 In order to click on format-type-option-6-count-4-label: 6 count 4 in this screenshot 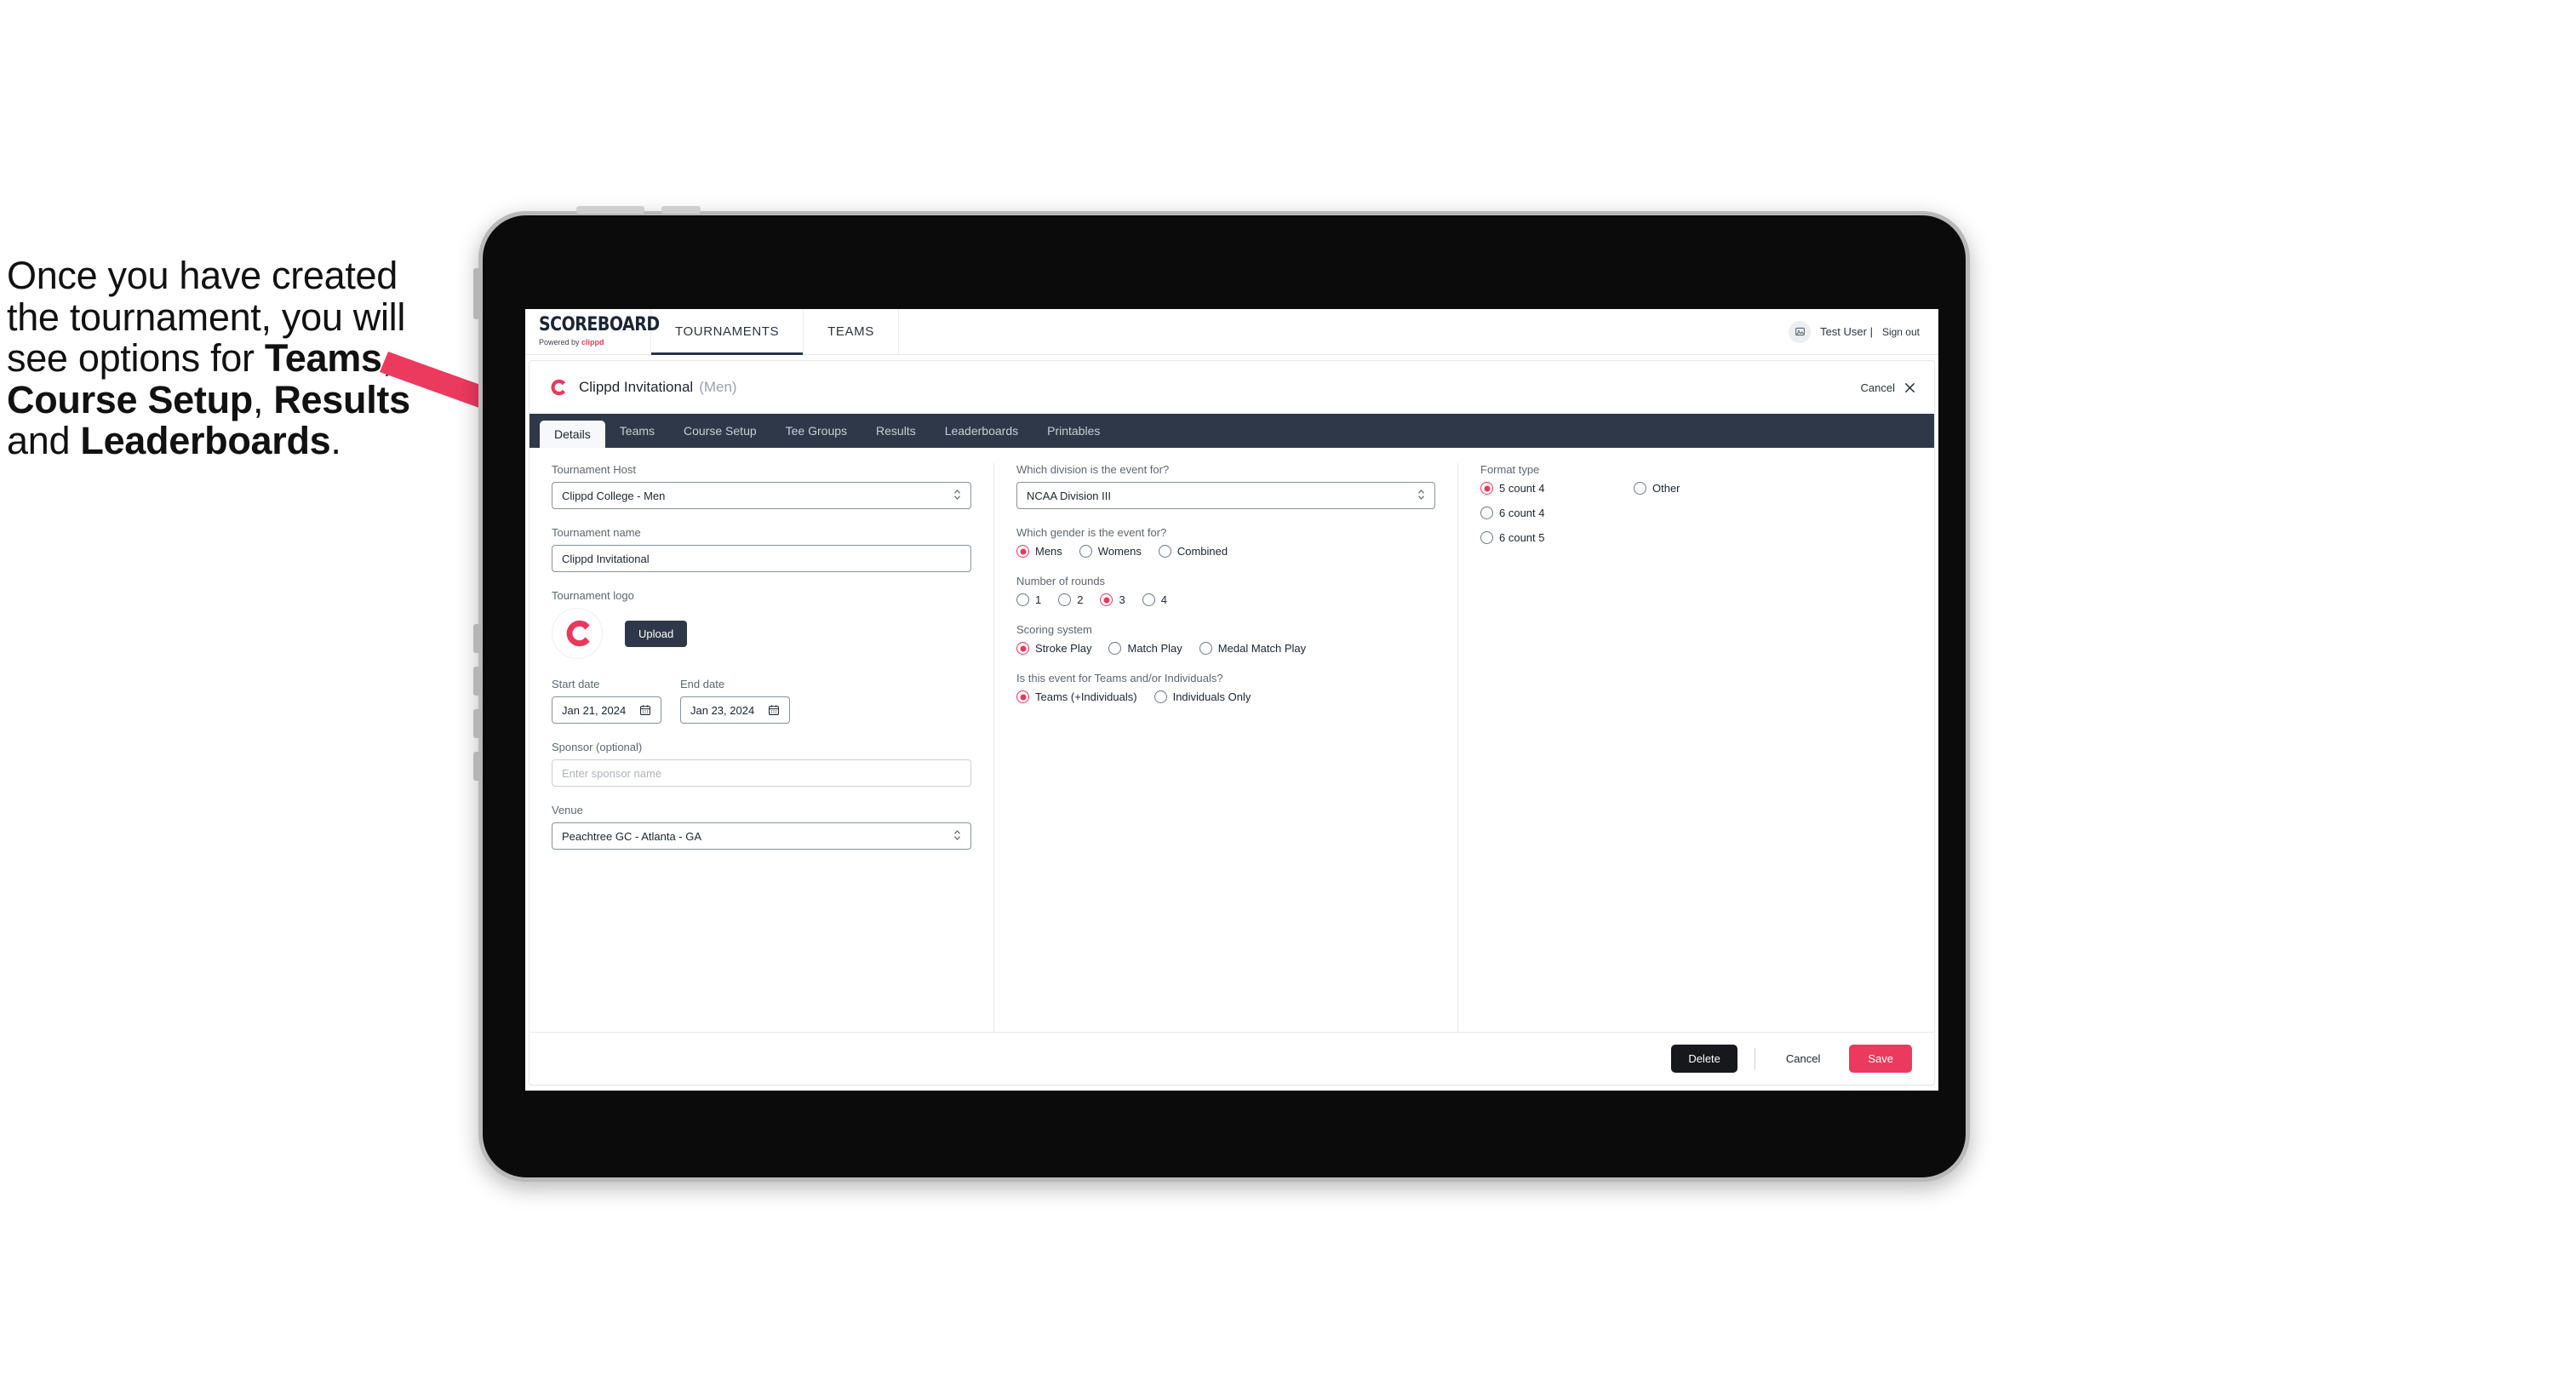, I will do `click(1522, 513)`.